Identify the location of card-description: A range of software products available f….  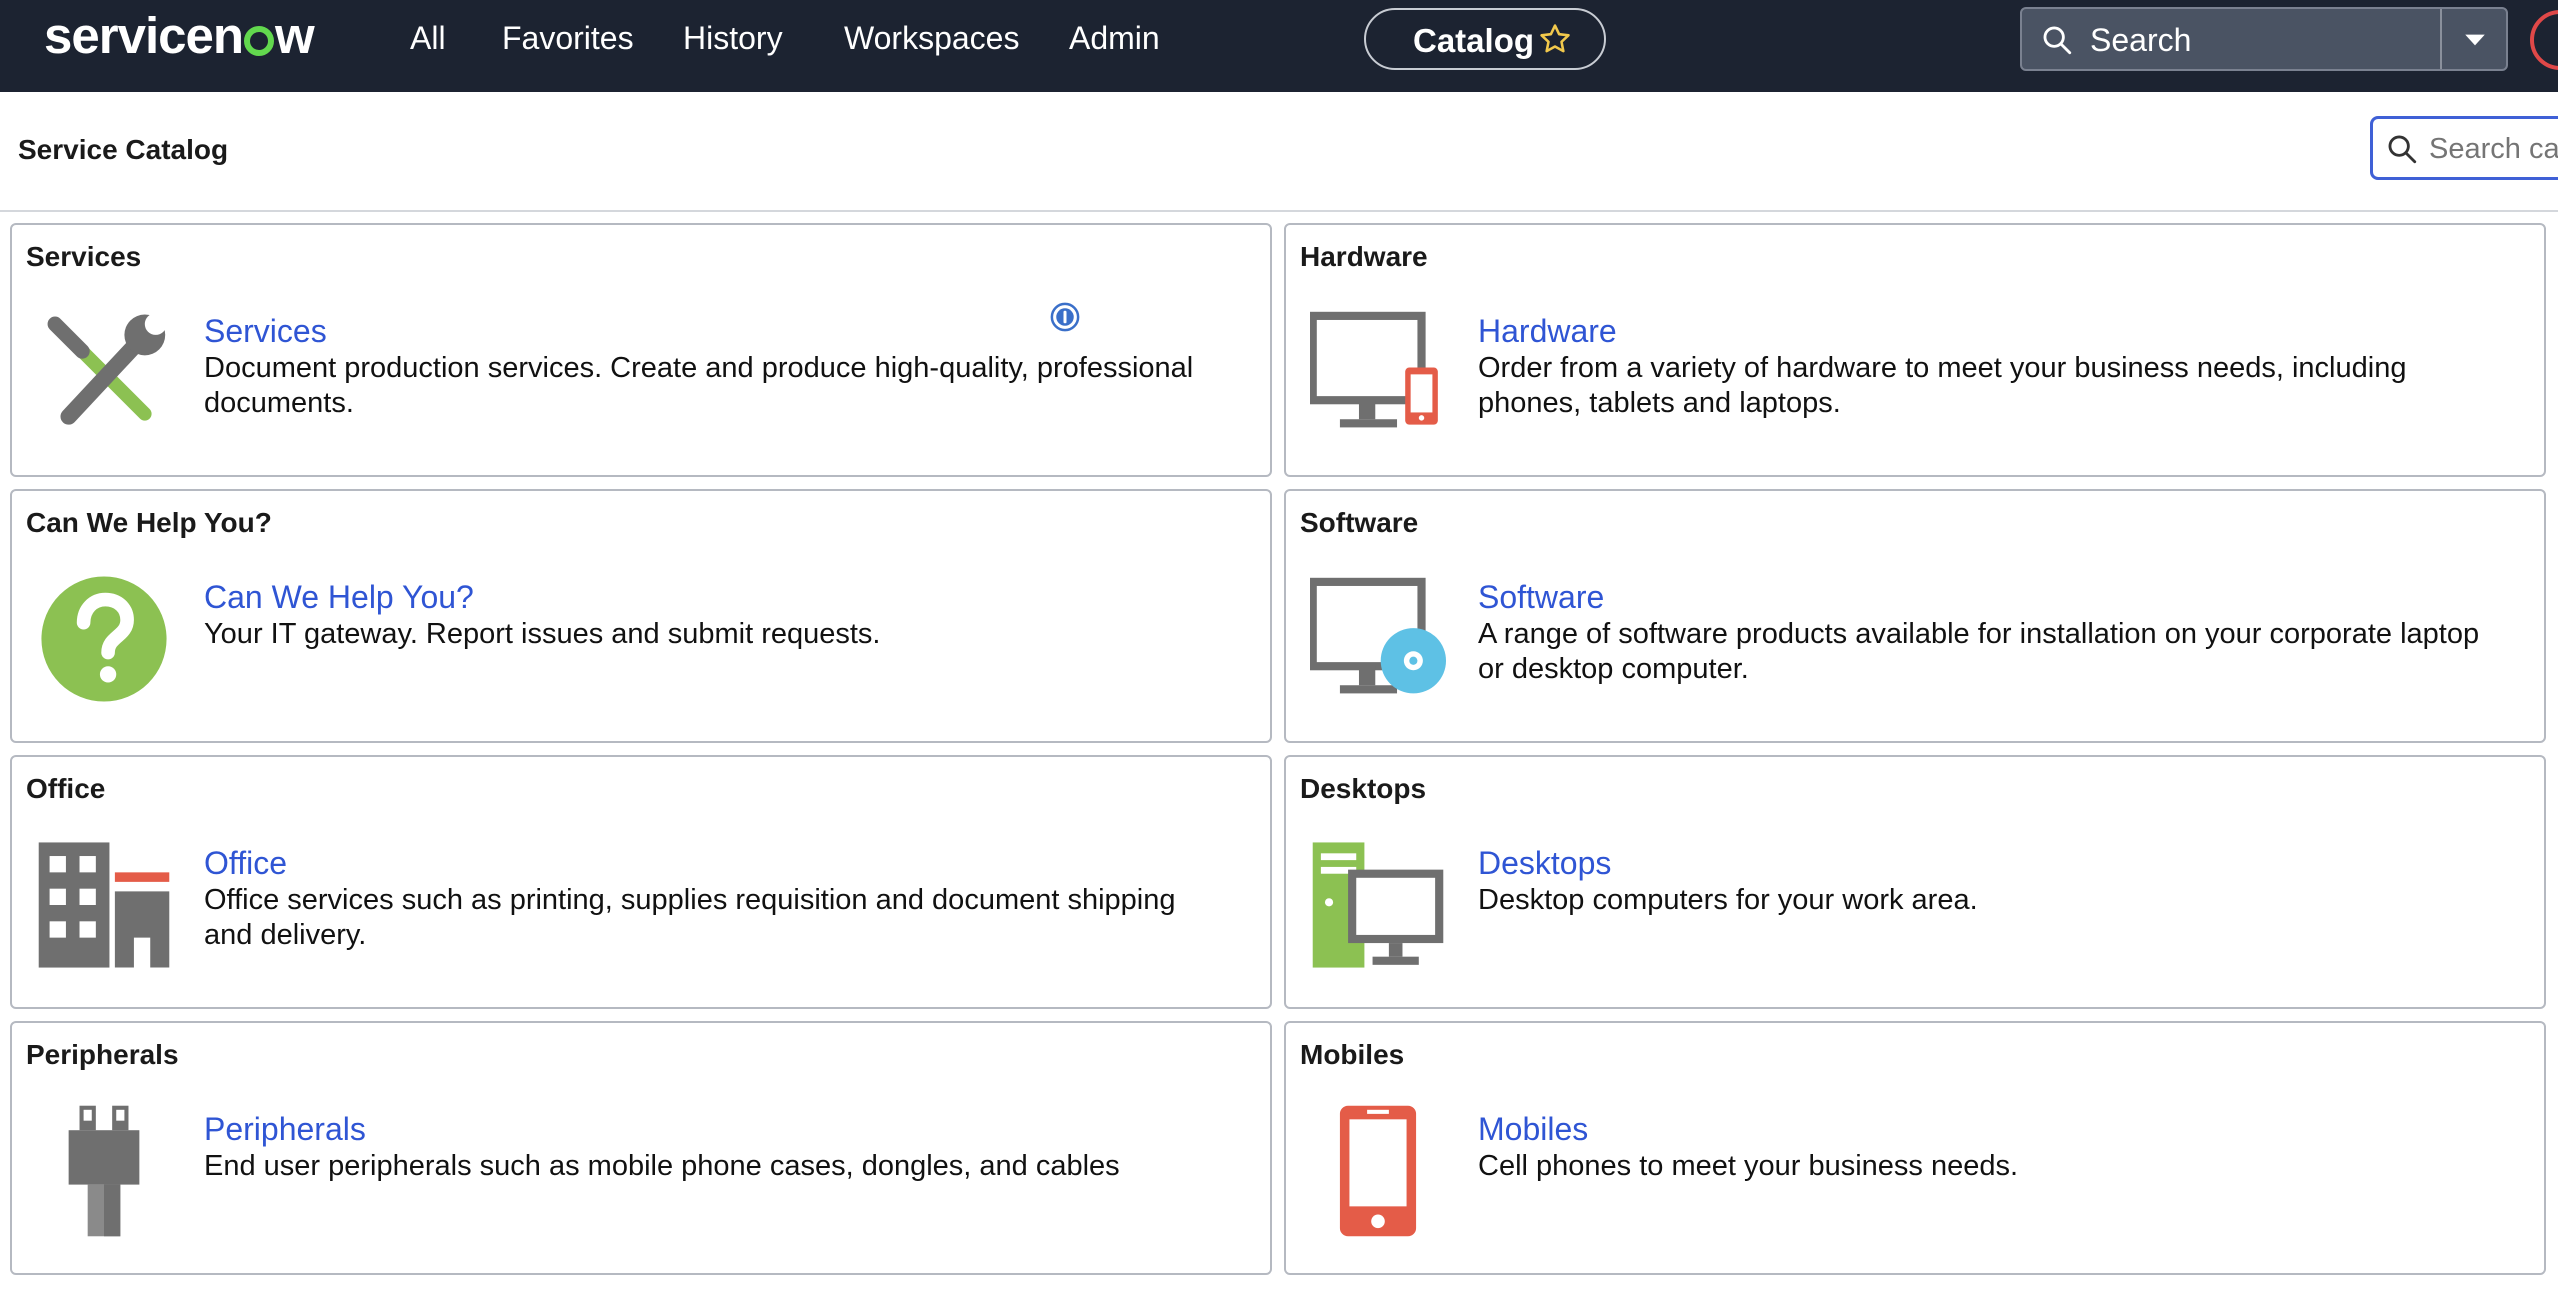
(1979, 651).